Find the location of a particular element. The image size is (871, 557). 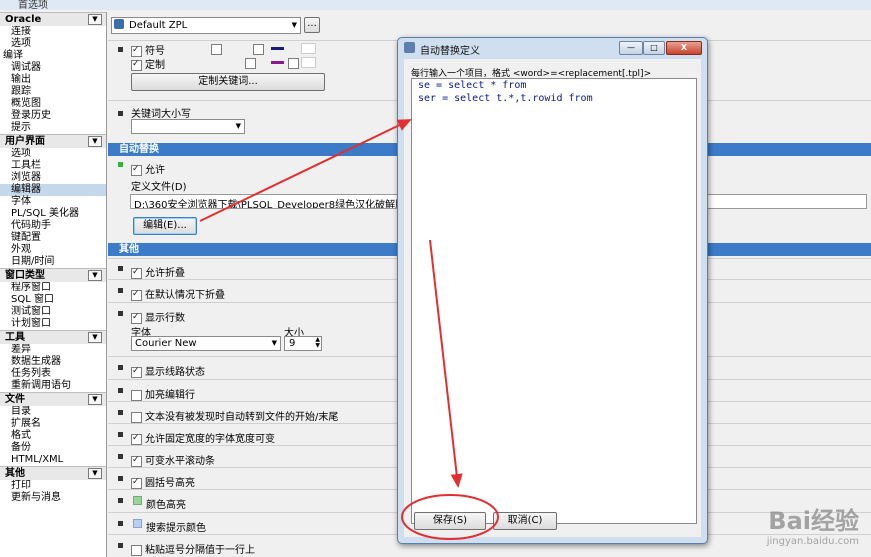

symbol-checkbox is located at coordinates (136, 51).